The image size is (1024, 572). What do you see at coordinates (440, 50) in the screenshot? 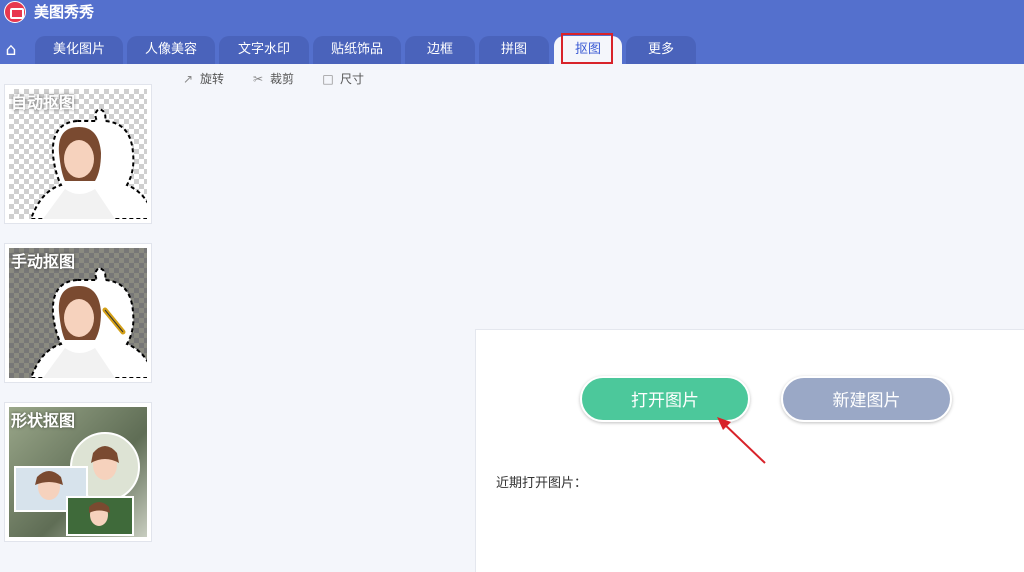
I see `tab-frames: 边框` at bounding box center [440, 50].